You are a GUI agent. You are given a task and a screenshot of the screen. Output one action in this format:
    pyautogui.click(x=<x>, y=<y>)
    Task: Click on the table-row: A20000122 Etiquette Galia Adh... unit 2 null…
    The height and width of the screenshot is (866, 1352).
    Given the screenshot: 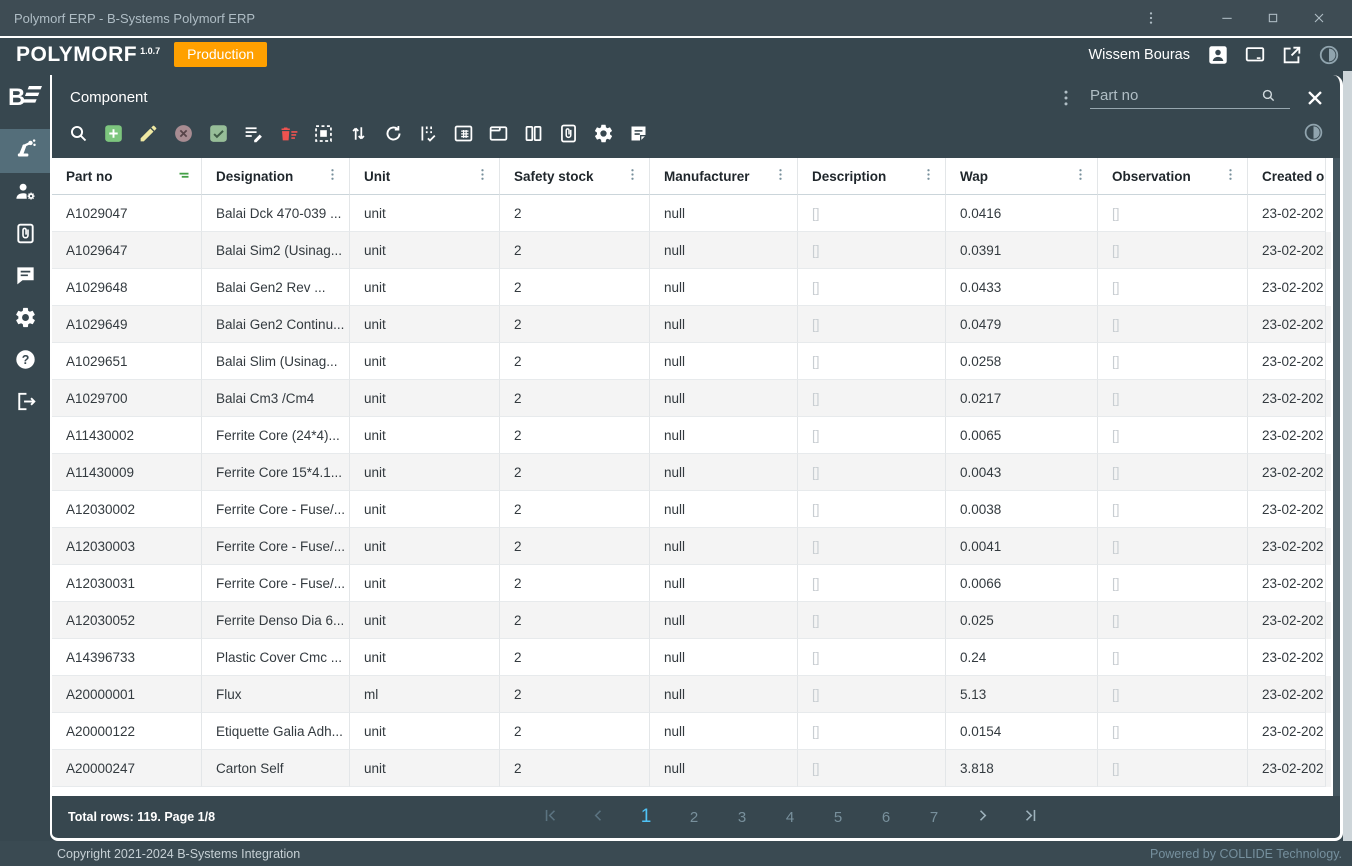 What is the action you would take?
    pyautogui.click(x=691, y=731)
    